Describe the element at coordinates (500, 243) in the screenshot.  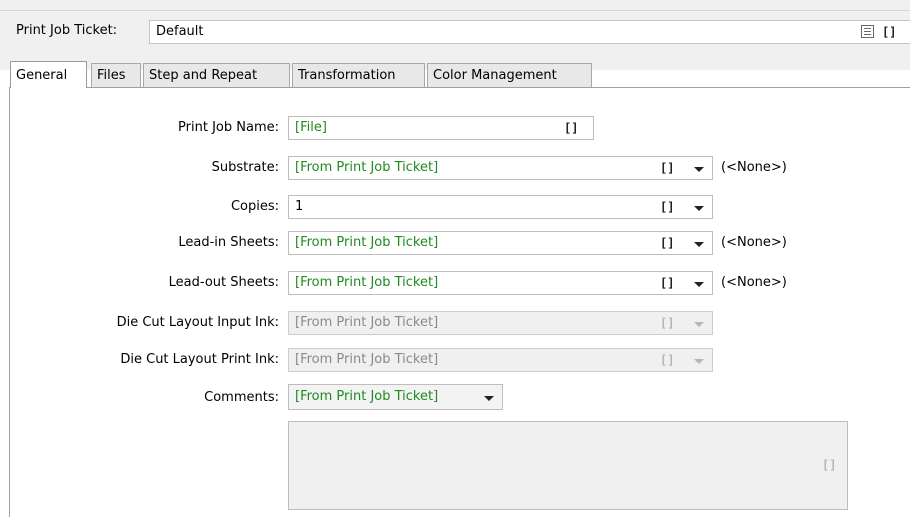
I see `lead-in-sheets-field: [From Print Job Ticket] []` at that location.